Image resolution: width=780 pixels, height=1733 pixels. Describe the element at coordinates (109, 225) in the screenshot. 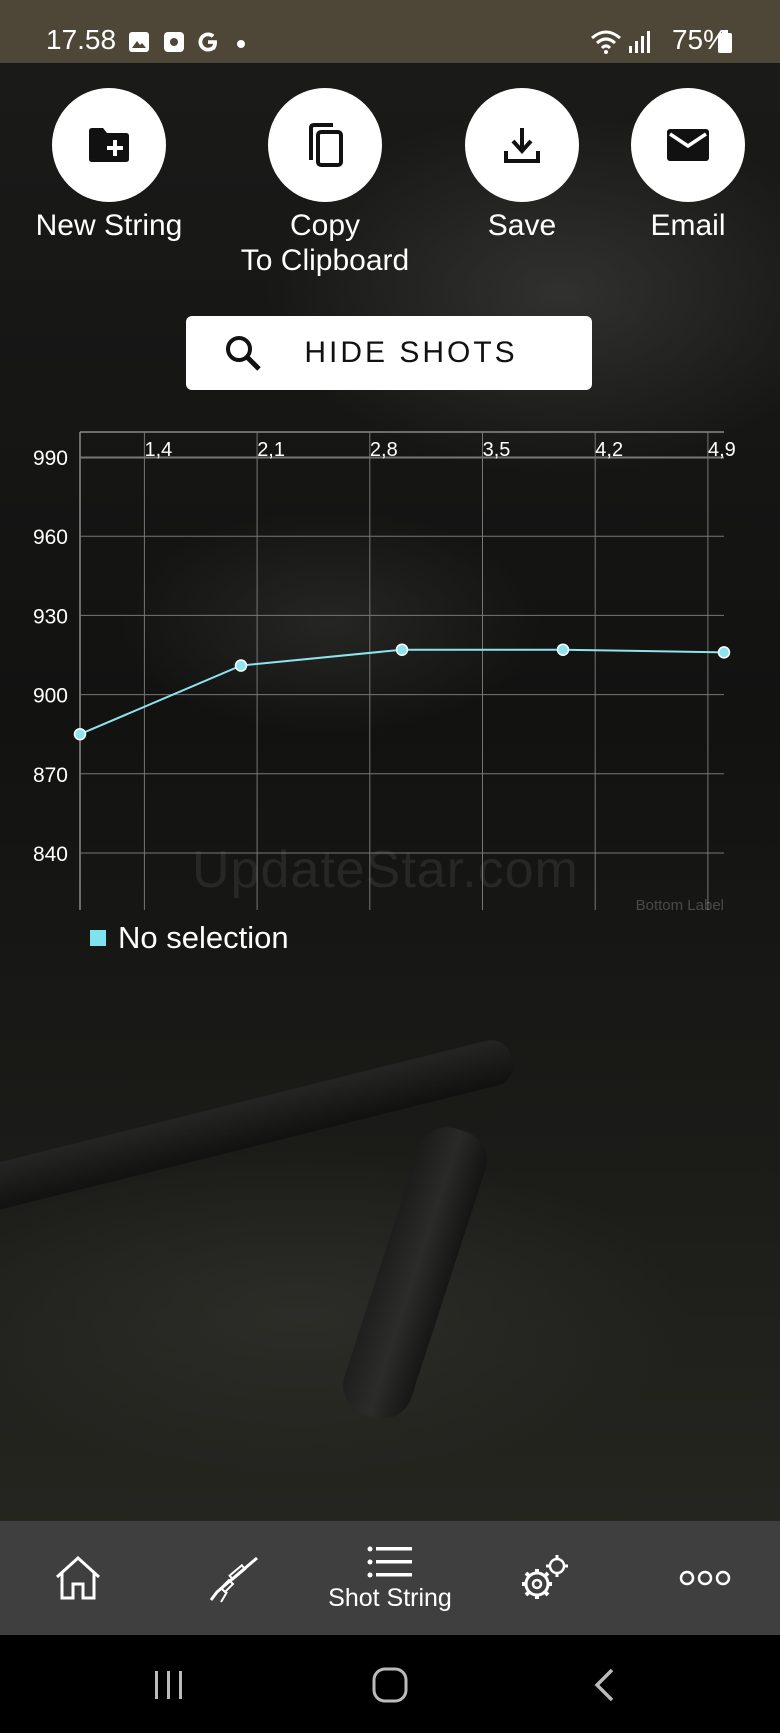

I see `new-string-label: New String` at that location.